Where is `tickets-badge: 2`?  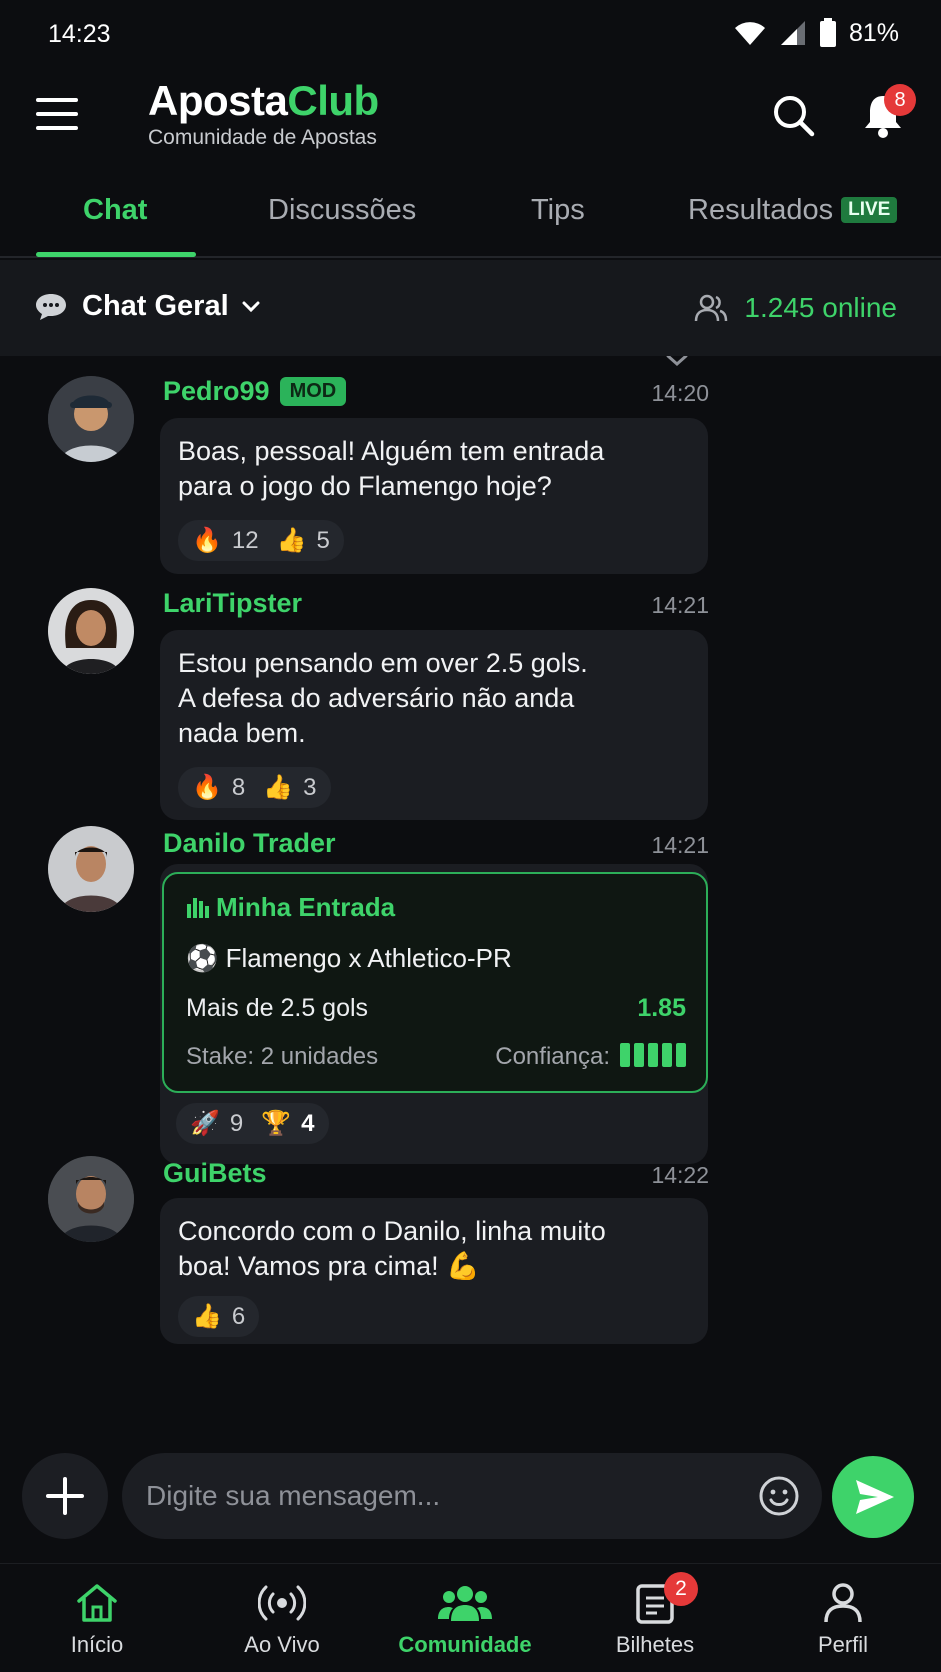
tickets-badge: 2 is located at coordinates (681, 1589).